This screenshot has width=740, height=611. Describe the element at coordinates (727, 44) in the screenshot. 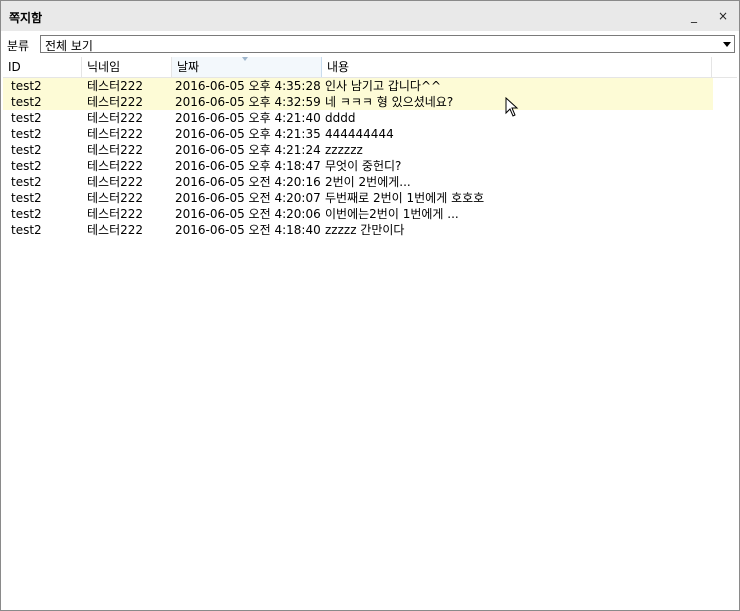

I see `chevron-down-icon` at that location.